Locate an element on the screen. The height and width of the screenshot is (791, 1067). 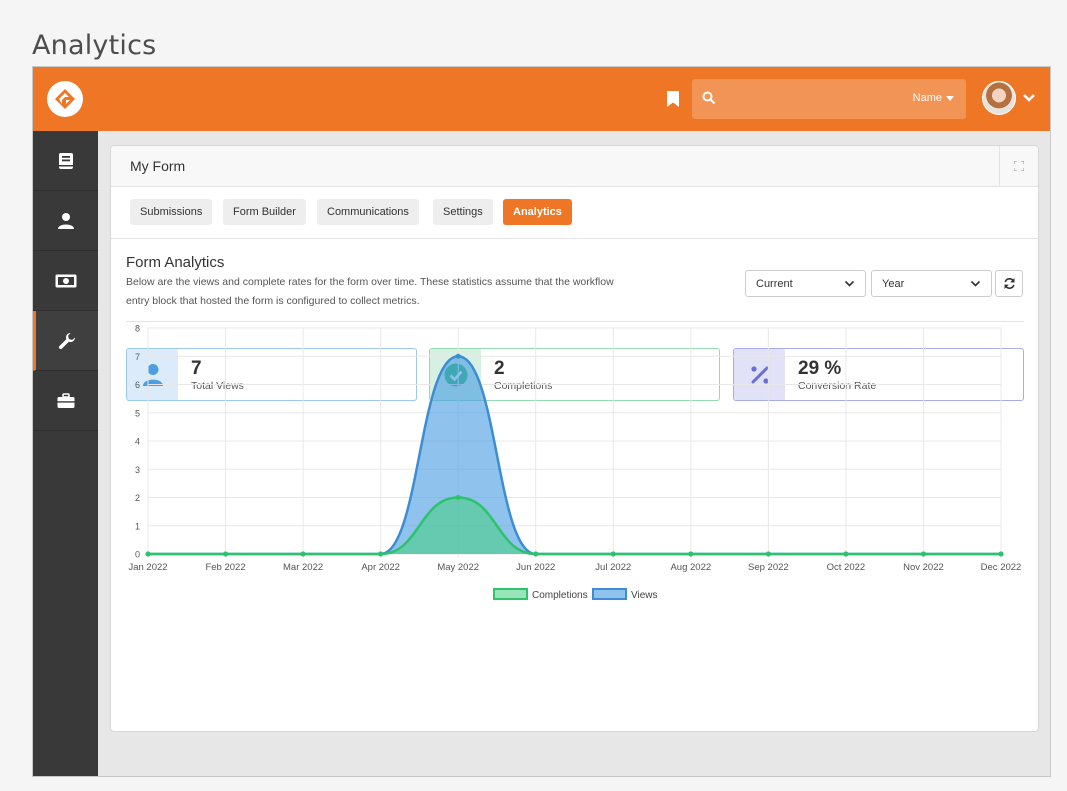
x-tick-label: Mar 2022 is located at coordinates (303, 567).